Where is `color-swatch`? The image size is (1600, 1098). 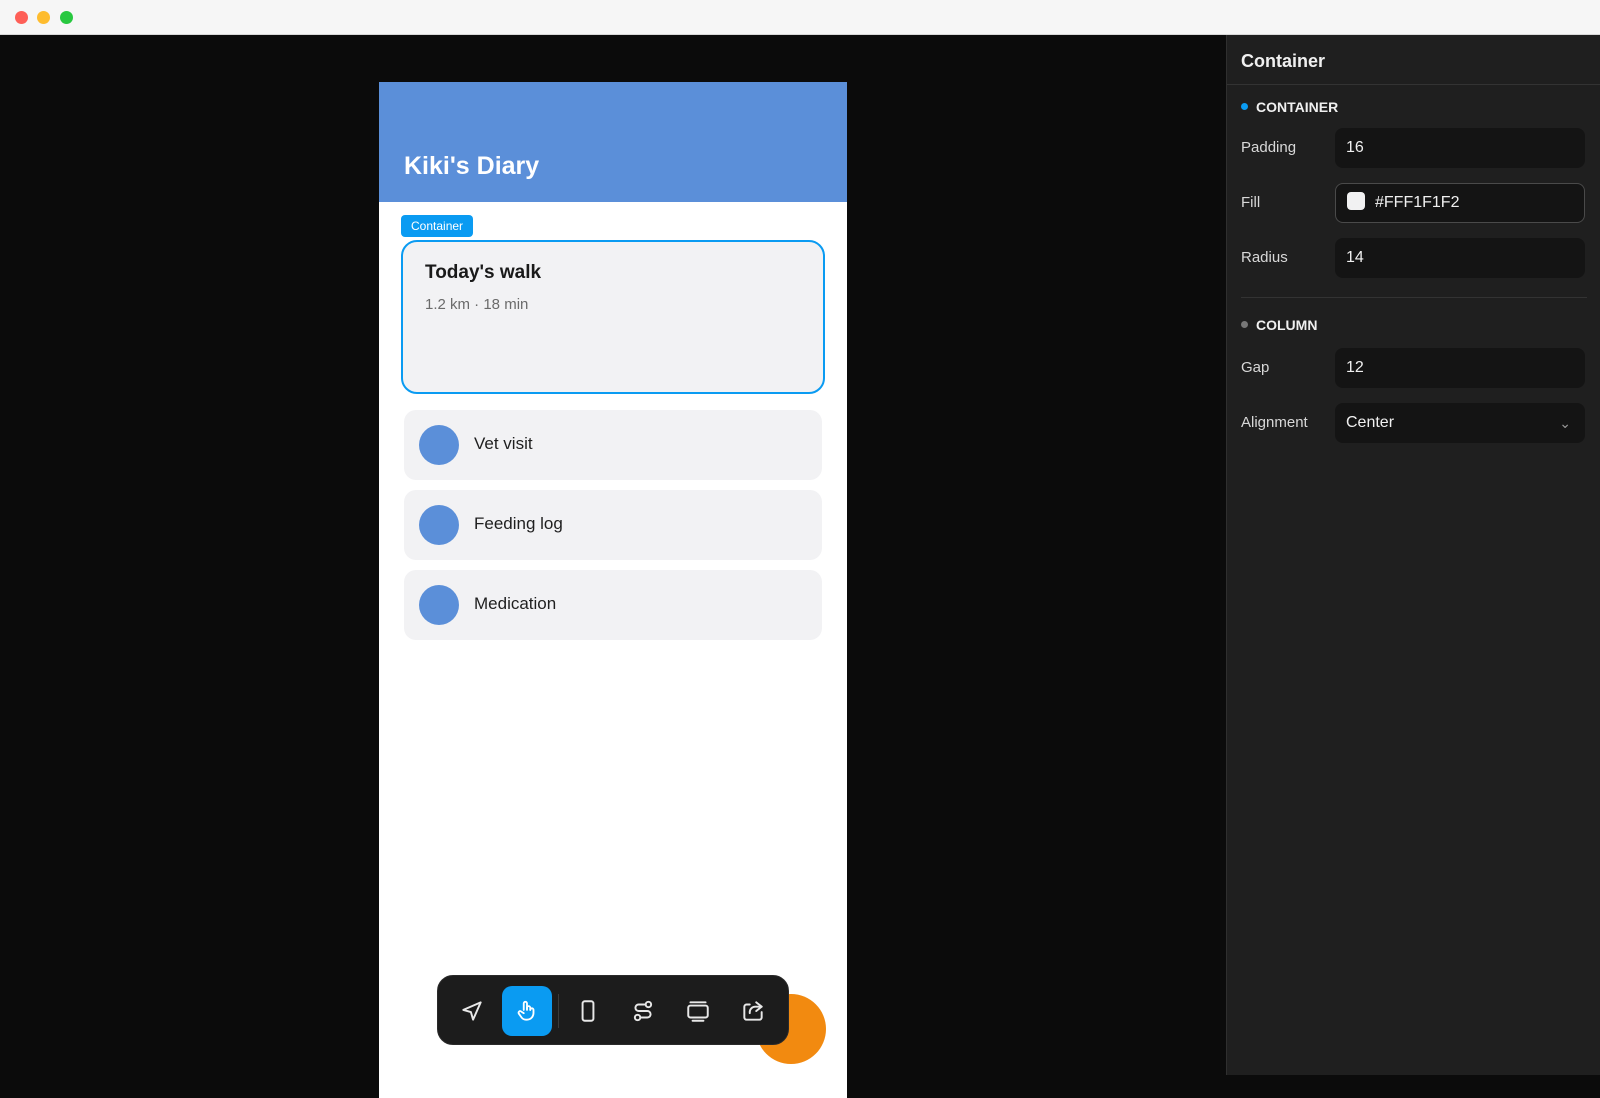
color-swatch is located at coordinates (1356, 201).